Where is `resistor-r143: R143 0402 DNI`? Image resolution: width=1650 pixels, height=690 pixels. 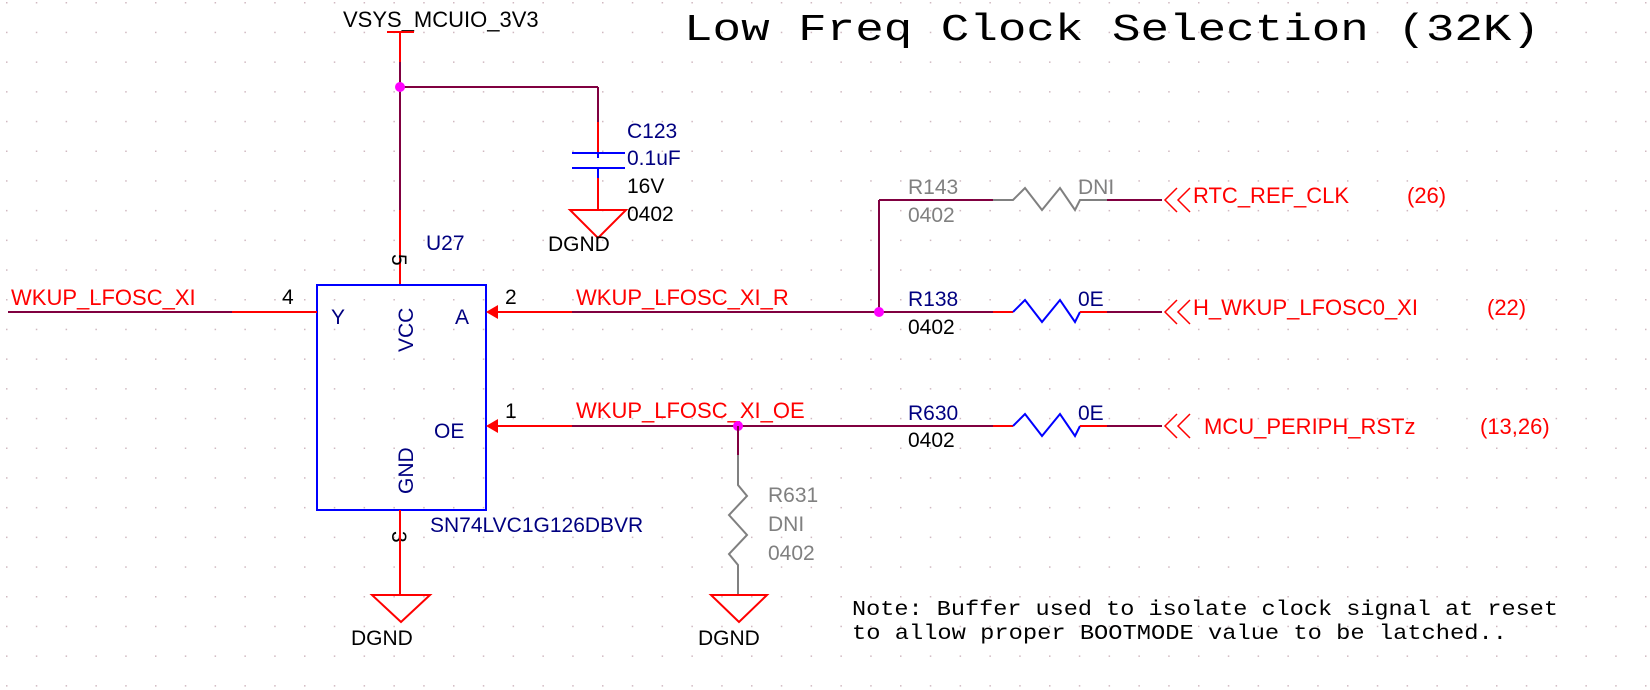 resistor-r143: R143 0402 DNI is located at coordinates (1011, 201).